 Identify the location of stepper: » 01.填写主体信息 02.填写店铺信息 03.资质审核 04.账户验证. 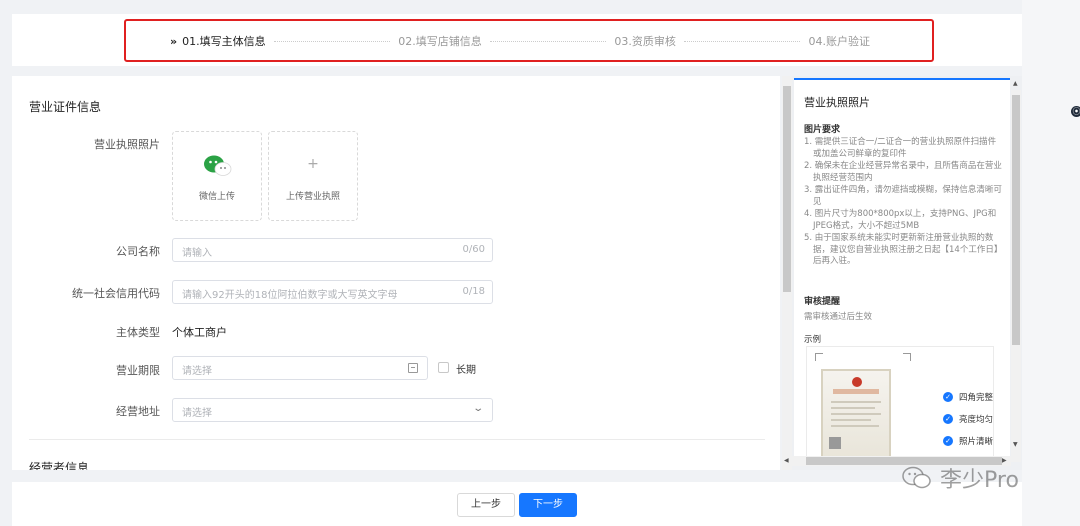
(520, 41).